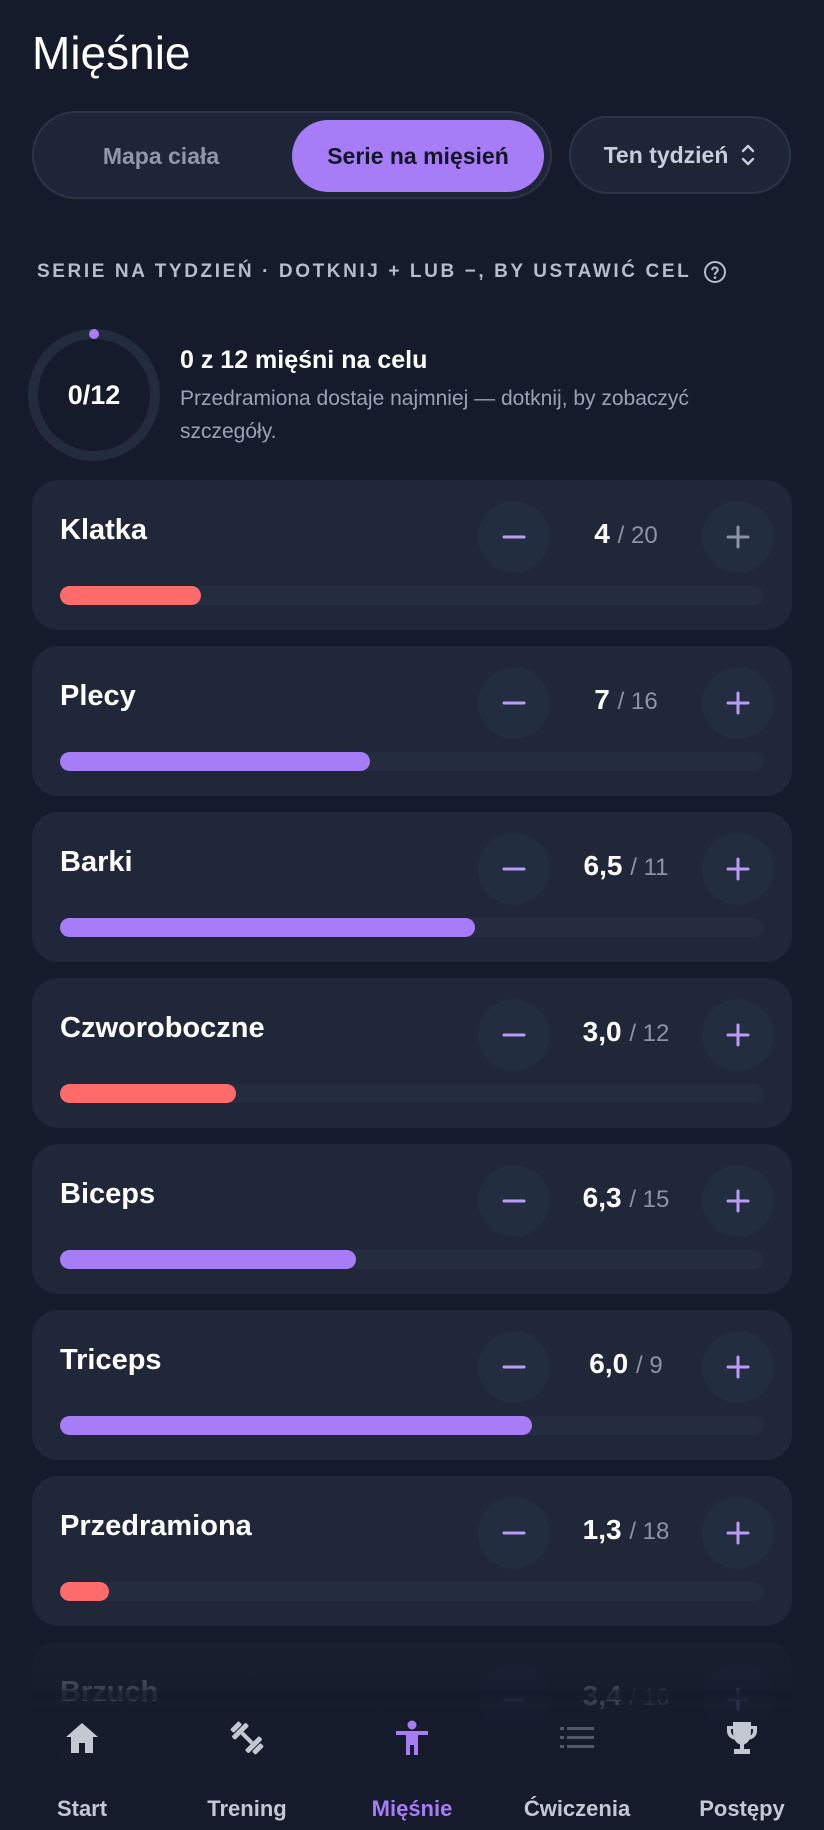 The image size is (824, 1830). I want to click on muscle-card: Barki 6,5 / 11, so click(412, 887).